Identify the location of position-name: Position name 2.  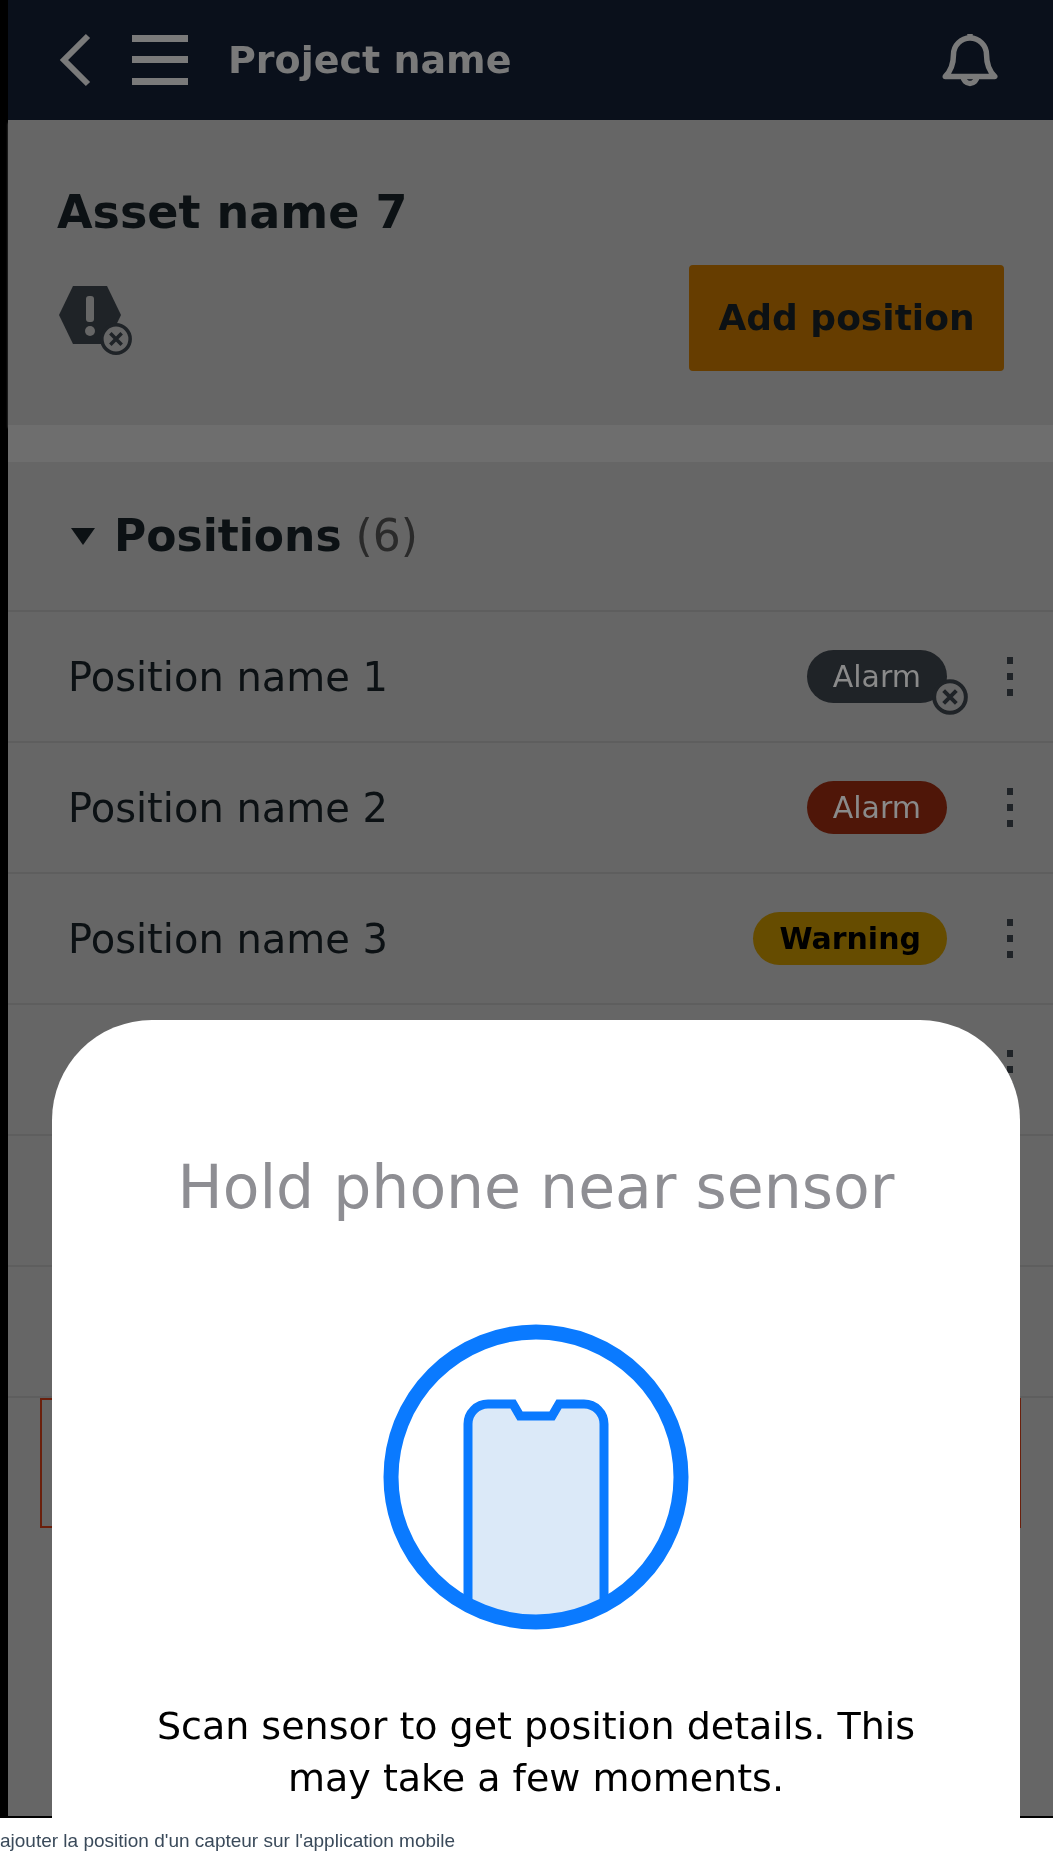
(437, 807).